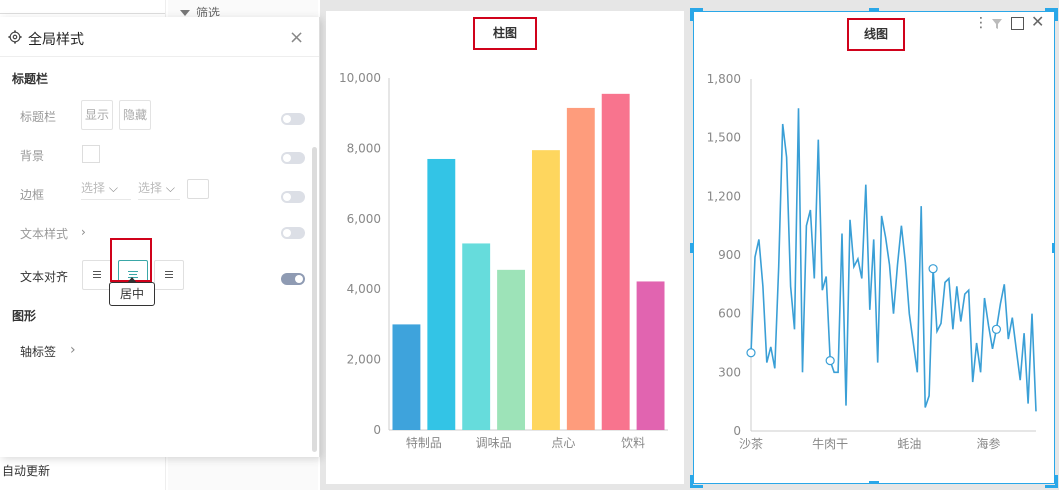 This screenshot has height=490, width=1059. What do you see at coordinates (364, 289) in the screenshot?
I see `y-tick-label: 4,000` at bounding box center [364, 289].